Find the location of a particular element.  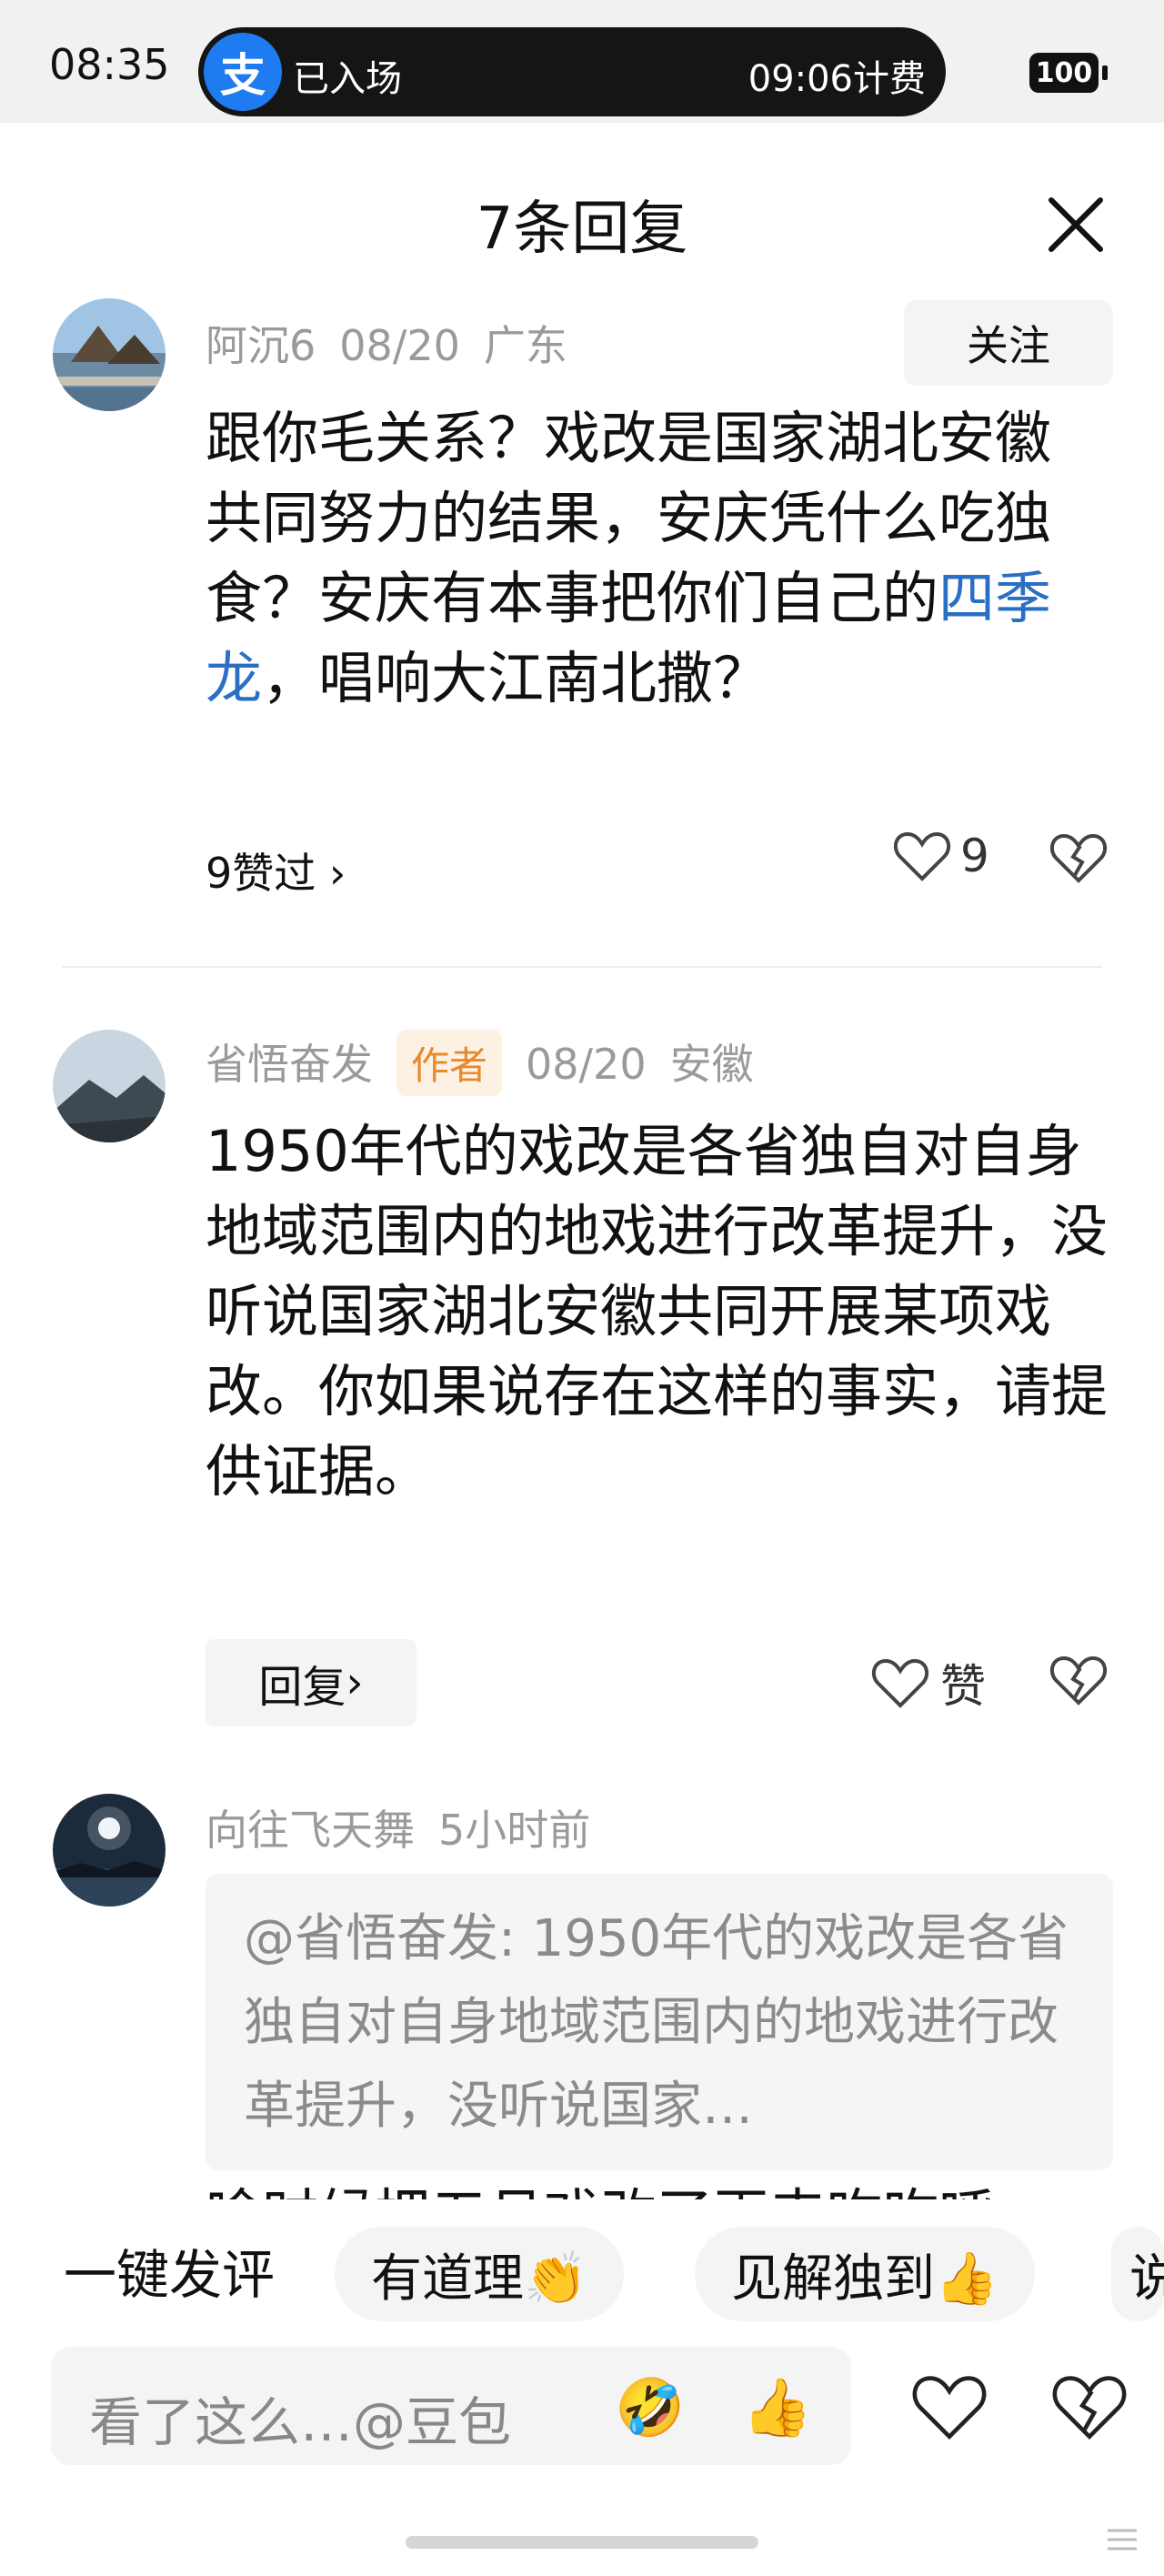

comment-input: 看了这么…@豆包 🤣 👍 is located at coordinates (451, 2406).